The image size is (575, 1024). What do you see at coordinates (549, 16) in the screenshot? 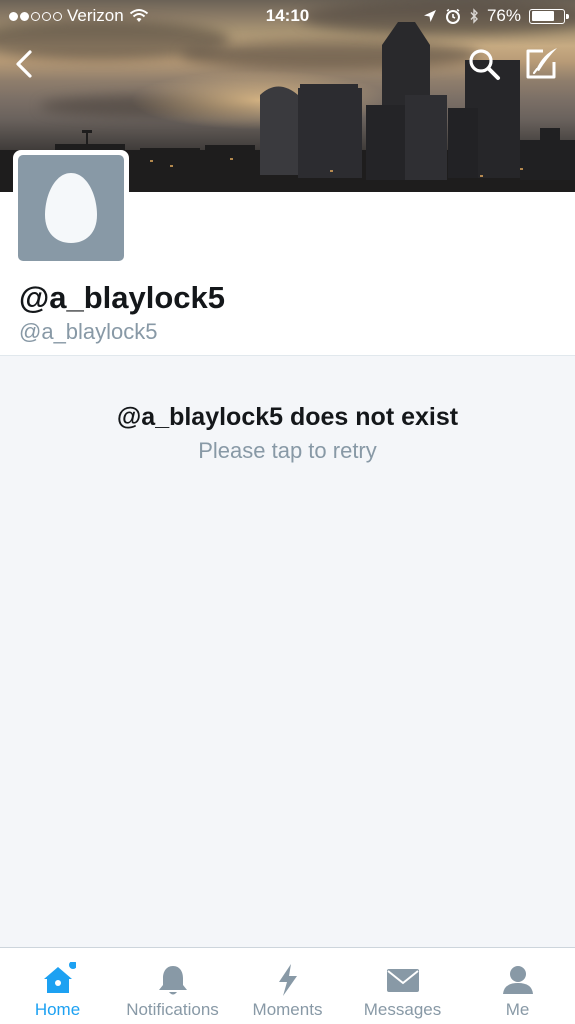
I see `battery-icon` at bounding box center [549, 16].